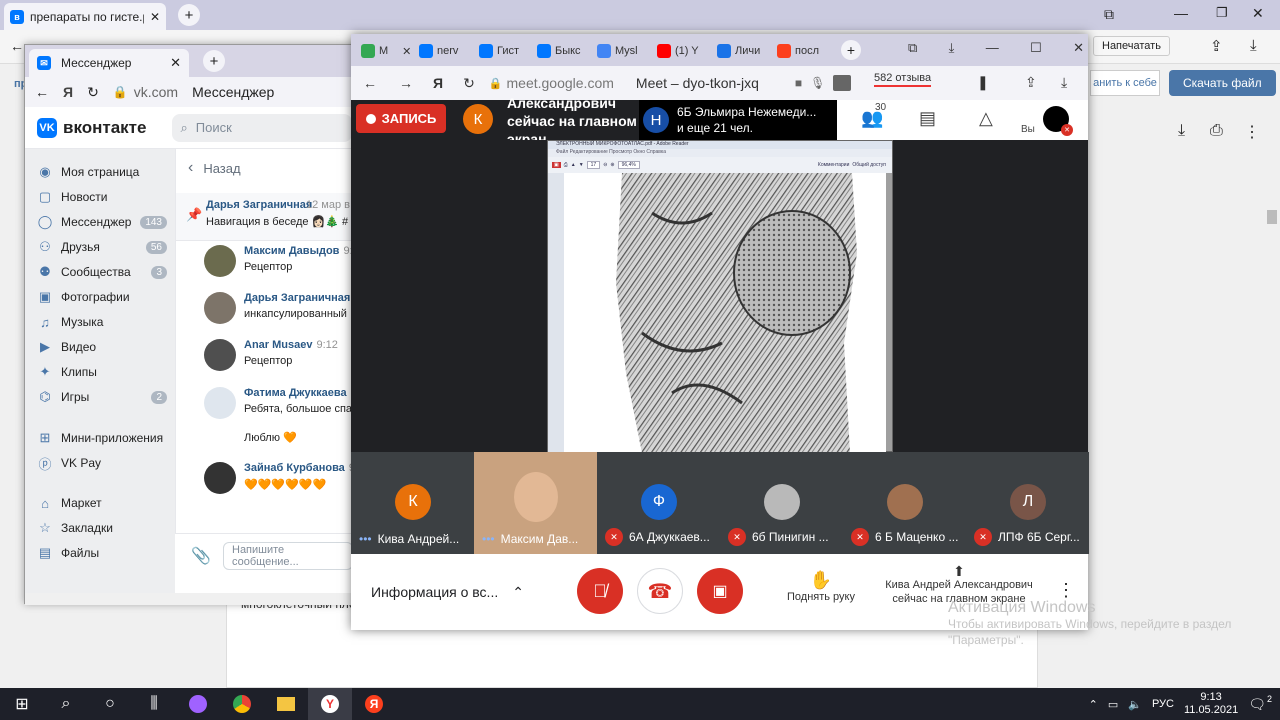 This screenshot has width=1280, height=720. Describe the element at coordinates (406, 83) in the screenshot. I see `forward-arrow-icon: →` at that location.